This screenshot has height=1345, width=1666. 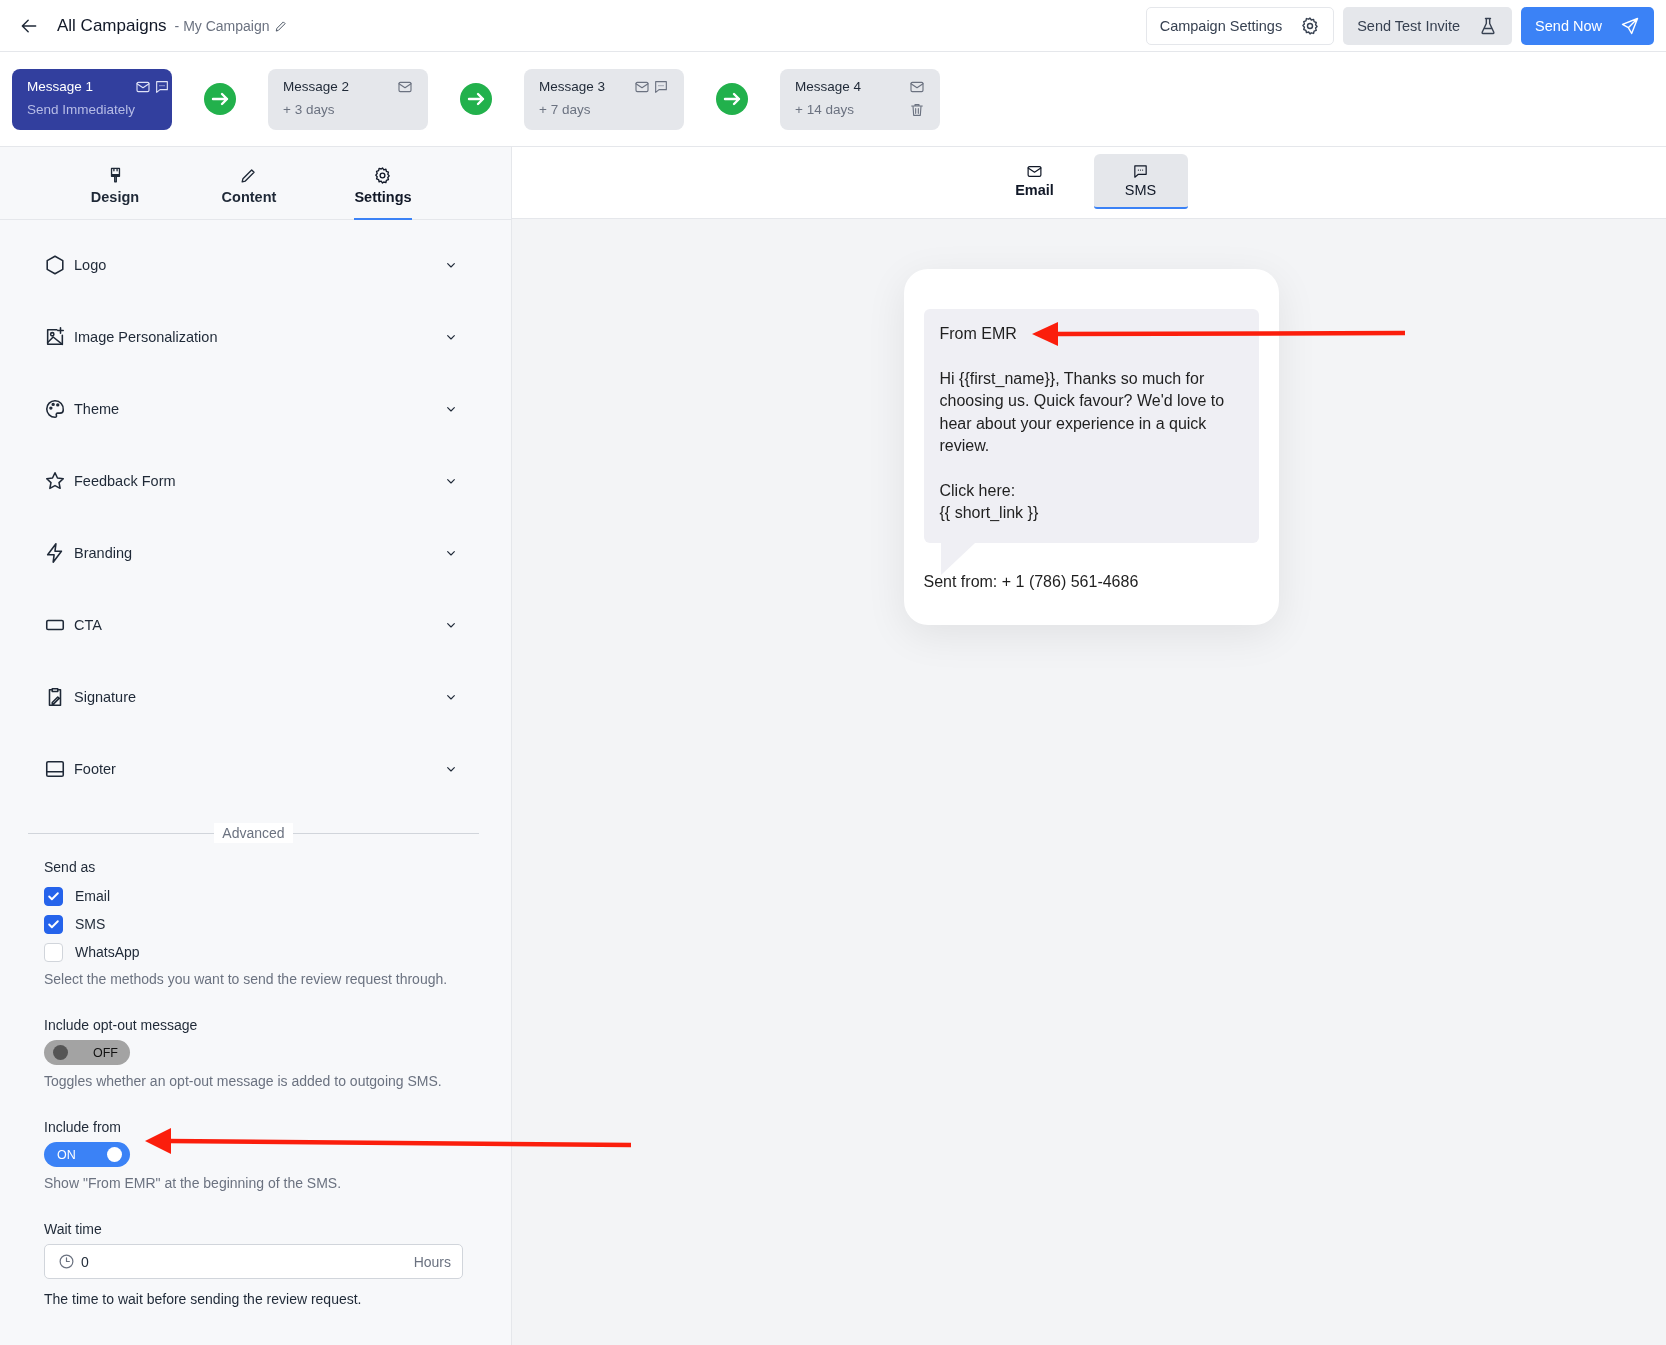 What do you see at coordinates (280, 25) in the screenshot?
I see `pencil-icon` at bounding box center [280, 25].